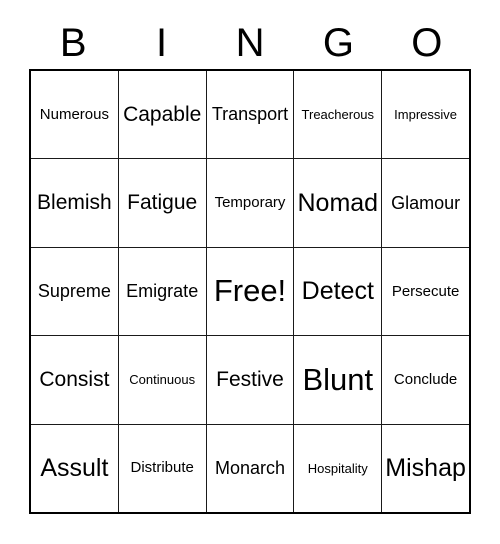  Describe the element at coordinates (337, 468) in the screenshot. I see `bingo-cell: Hospitality` at that location.